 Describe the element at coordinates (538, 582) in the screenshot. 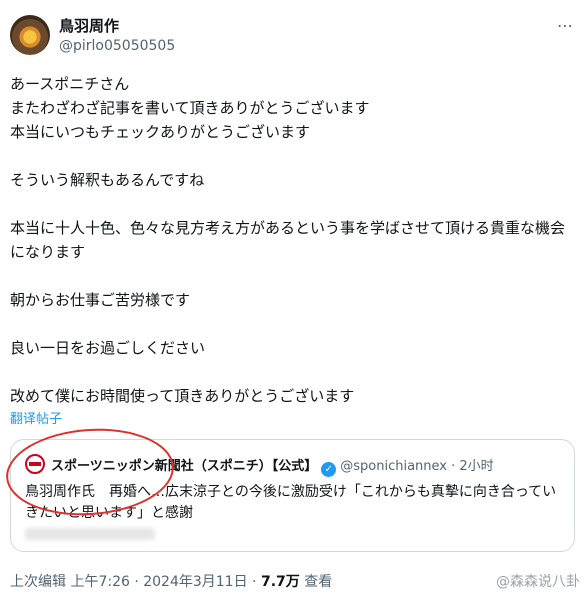

I see `watermark: @森森说八卦` at that location.